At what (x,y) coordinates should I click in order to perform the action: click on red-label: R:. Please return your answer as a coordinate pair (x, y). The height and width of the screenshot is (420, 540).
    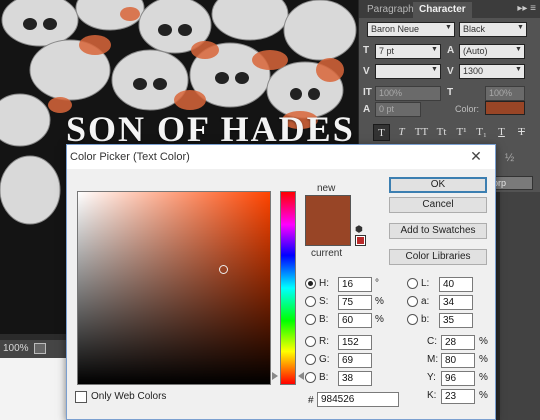
    Looking at the image, I should click on (324, 341).